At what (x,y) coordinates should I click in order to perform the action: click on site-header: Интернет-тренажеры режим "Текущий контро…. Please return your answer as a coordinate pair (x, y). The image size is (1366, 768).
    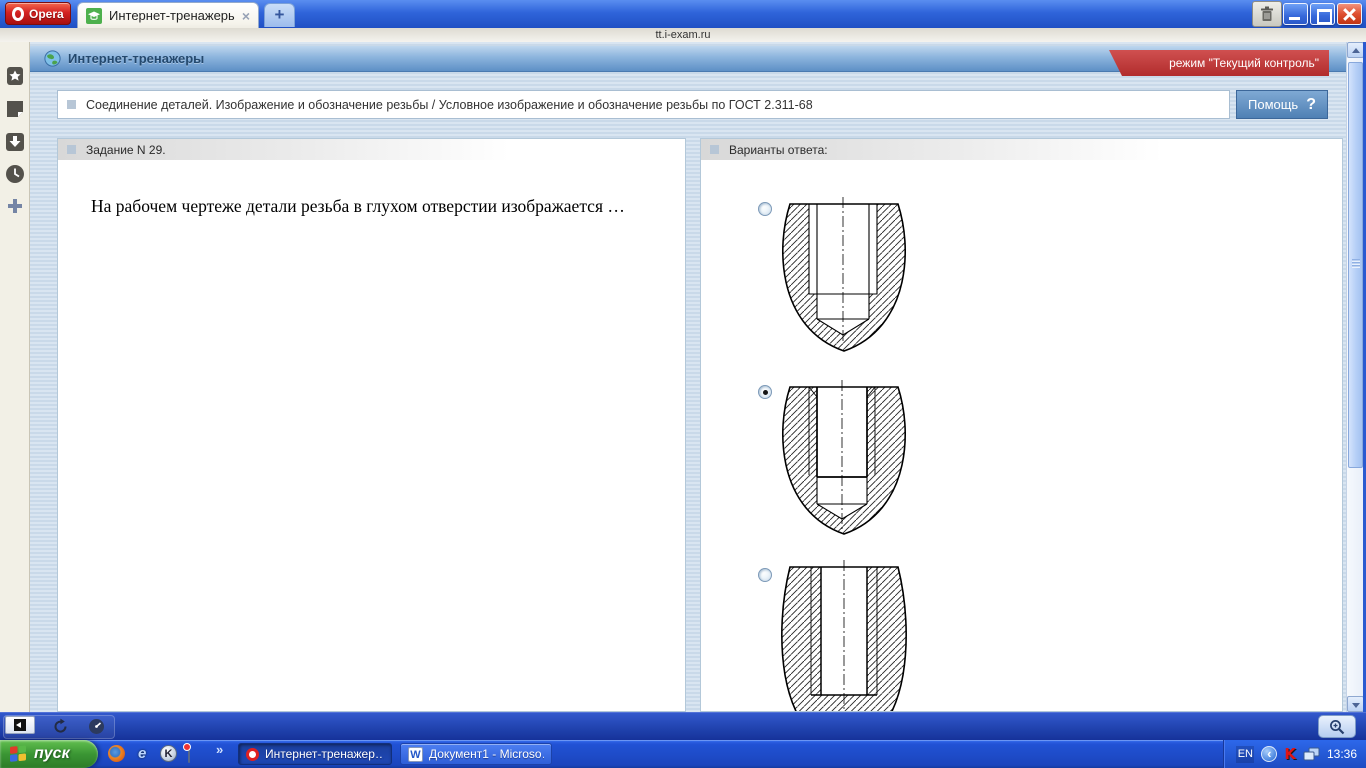
    Looking at the image, I should click on (688, 61).